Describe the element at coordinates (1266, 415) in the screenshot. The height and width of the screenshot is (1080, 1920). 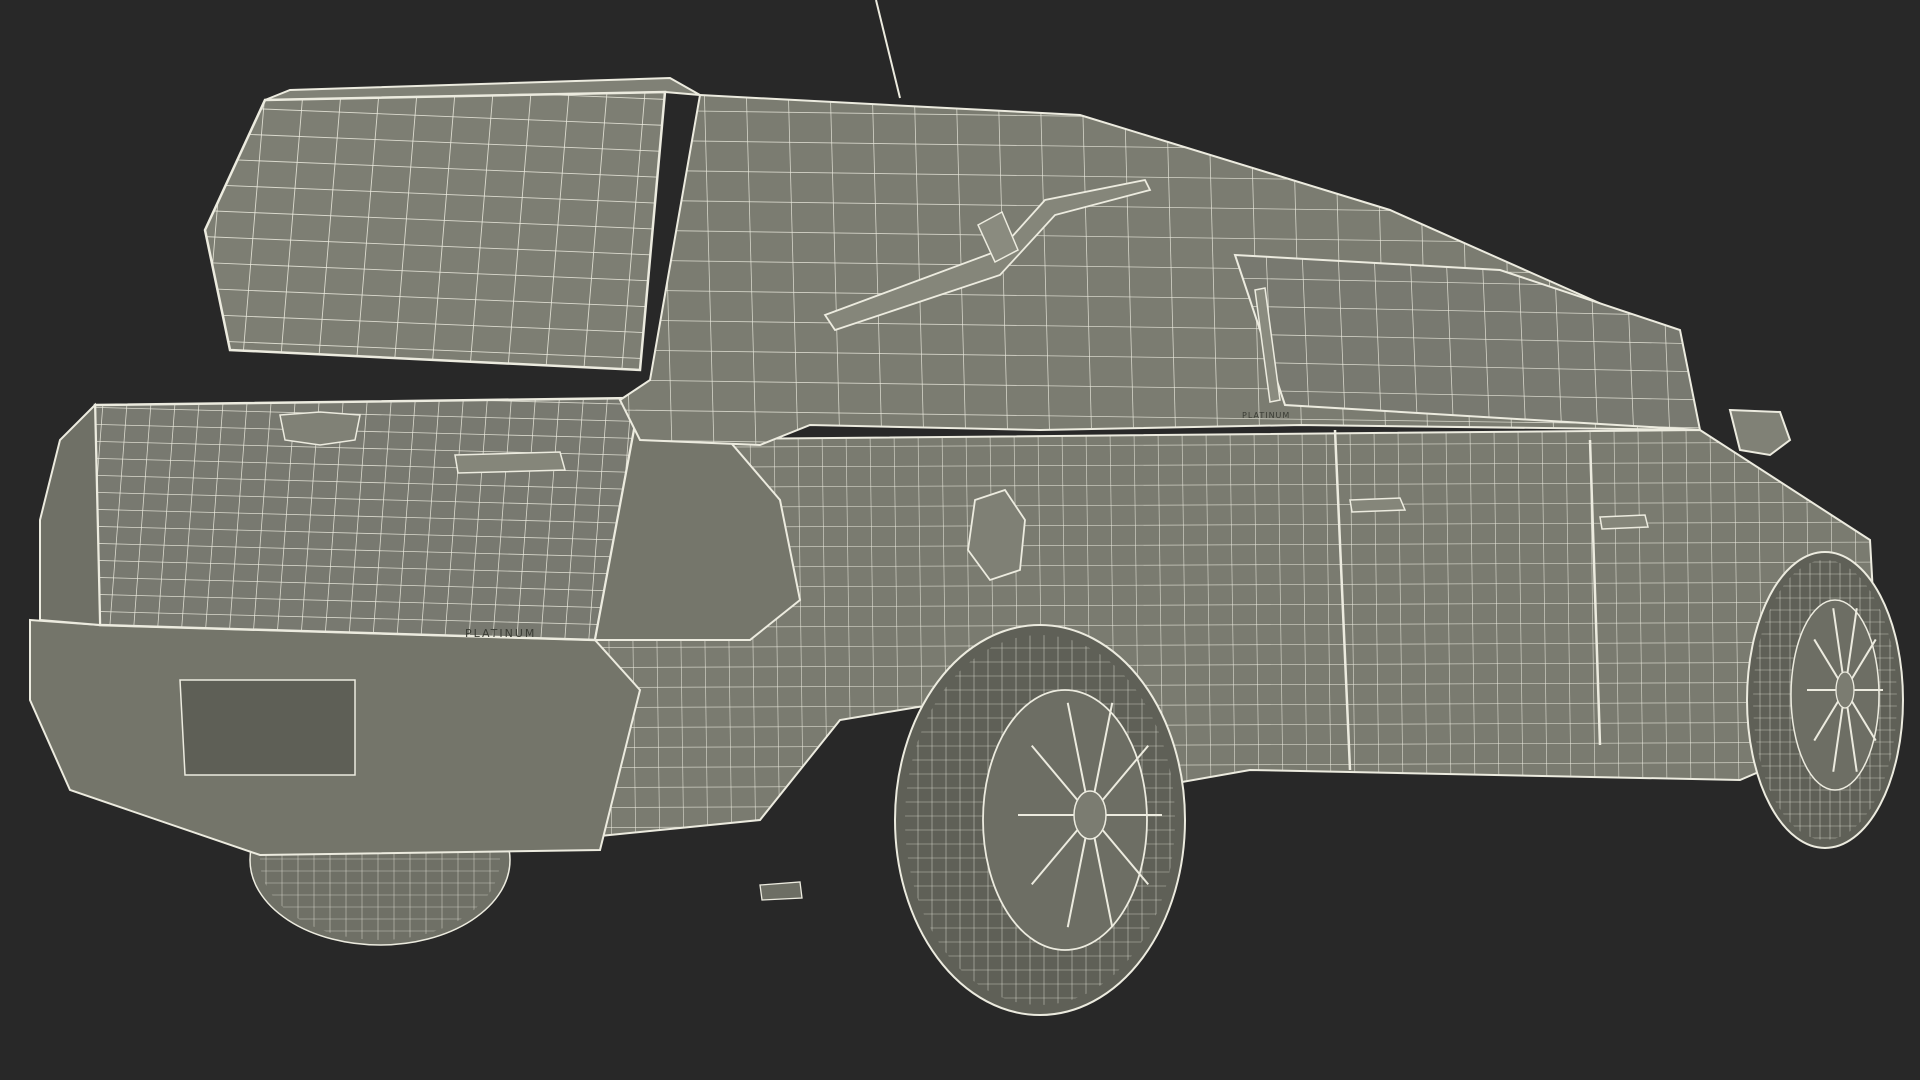
I see `side-badge: PLATINUM` at that location.